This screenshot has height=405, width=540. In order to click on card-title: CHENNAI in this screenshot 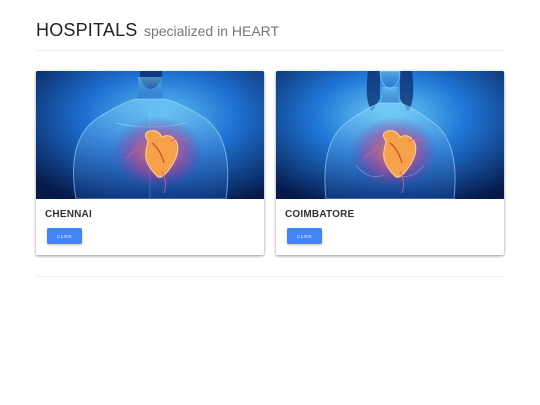, I will do `click(68, 214)`.